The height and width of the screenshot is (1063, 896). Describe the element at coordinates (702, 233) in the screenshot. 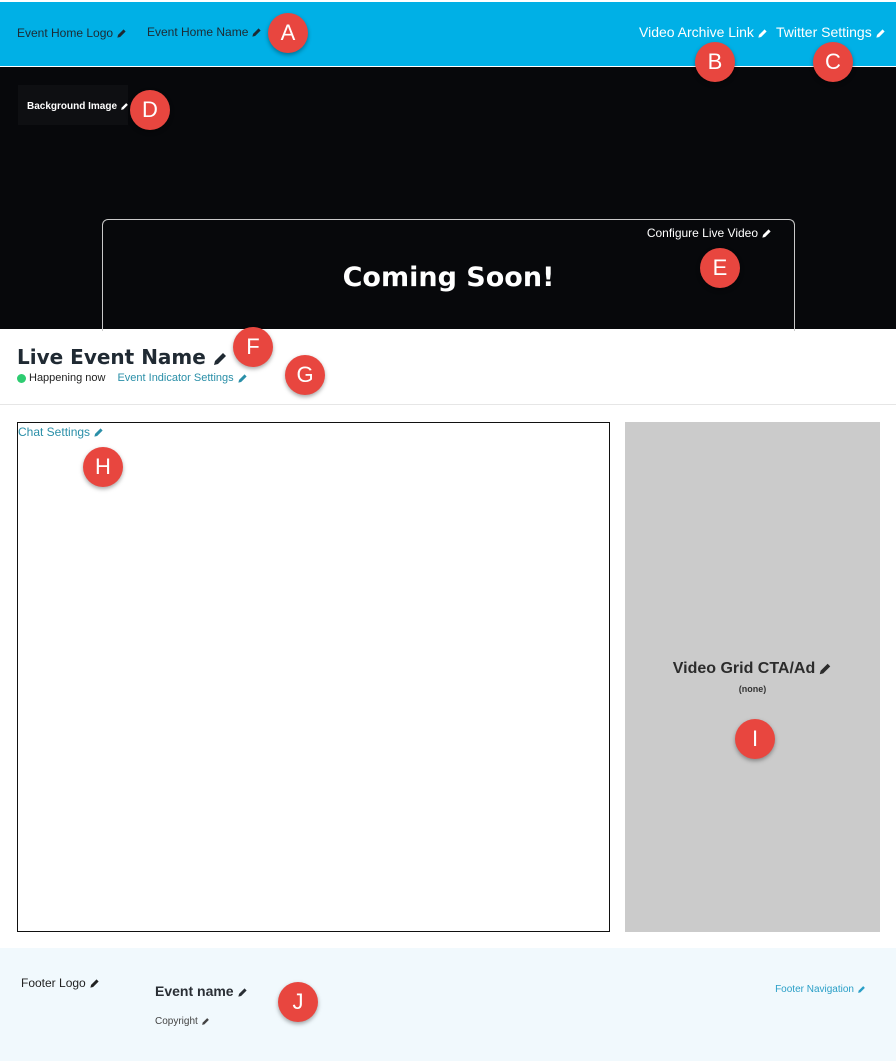

I see `configure-live-video-label: Configure Live Video` at that location.